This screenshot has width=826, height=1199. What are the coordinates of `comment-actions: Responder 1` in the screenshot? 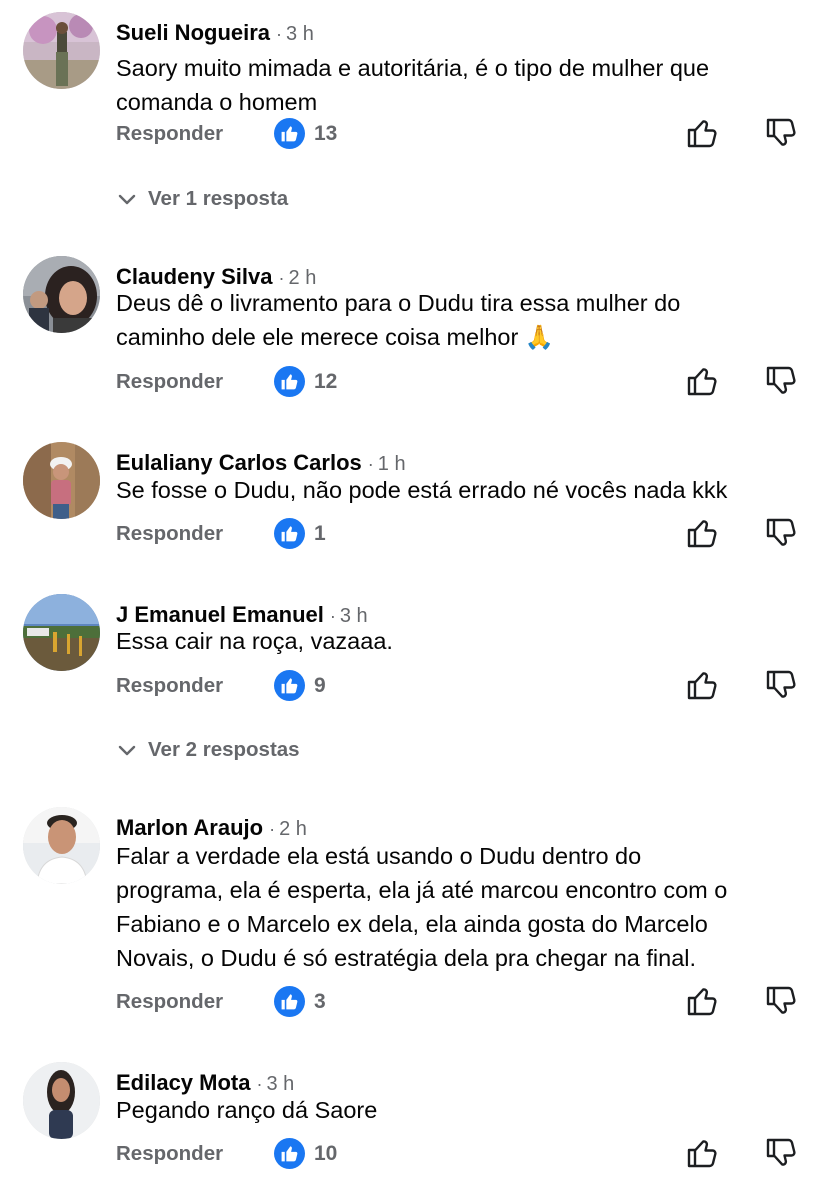 It's located at (413, 534).